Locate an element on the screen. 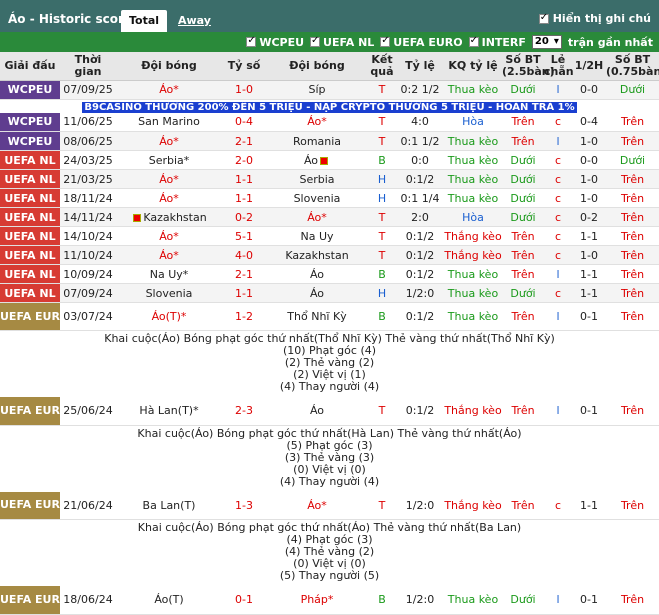 The image size is (659, 615). half-score-text: 0-1 is located at coordinates (589, 411).